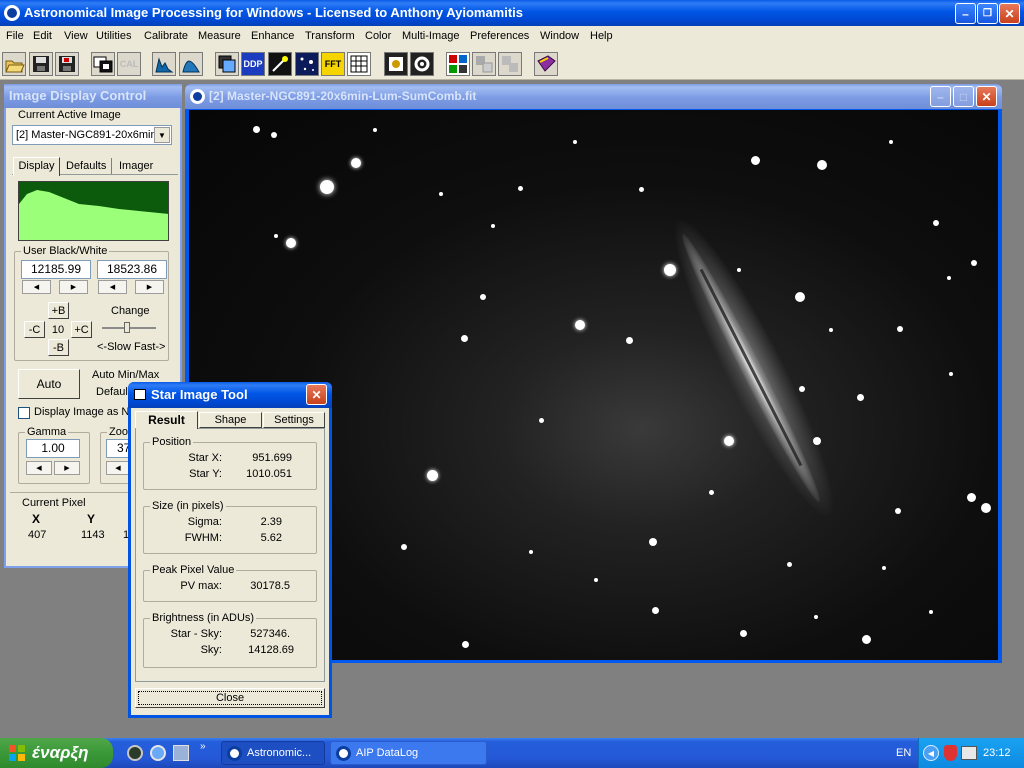 The image size is (1024, 768). Describe the element at coordinates (93, 96) in the screenshot. I see `display-control-titlebar: Image Display Control` at that location.